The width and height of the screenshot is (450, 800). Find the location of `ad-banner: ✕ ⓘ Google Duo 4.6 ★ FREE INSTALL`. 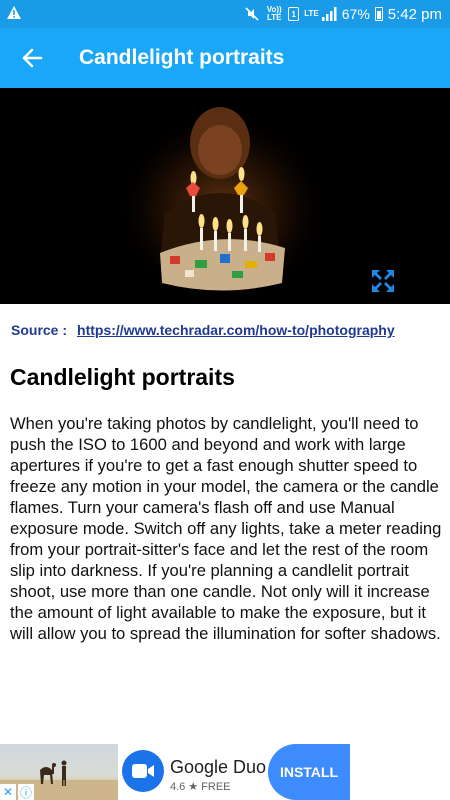

ad-banner: ✕ ⓘ Google Duo 4.6 ★ FREE INSTALL is located at coordinates (225, 772).